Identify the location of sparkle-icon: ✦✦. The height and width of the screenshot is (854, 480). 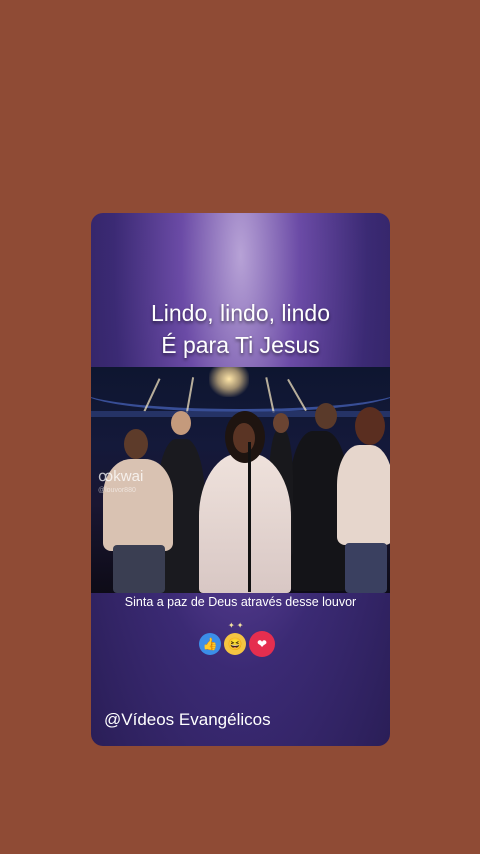
(237, 625).